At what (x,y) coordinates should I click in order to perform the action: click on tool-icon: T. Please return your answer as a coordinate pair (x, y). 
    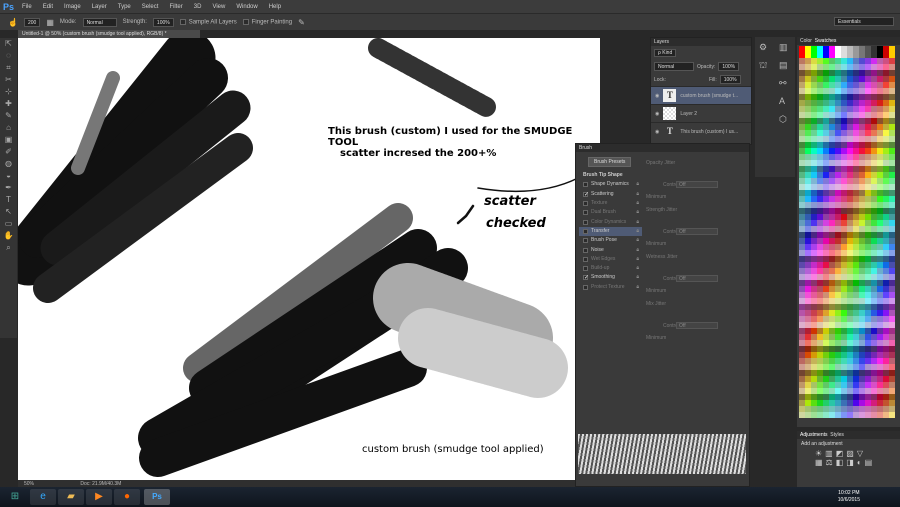
    Looking at the image, I should click on (8, 200).